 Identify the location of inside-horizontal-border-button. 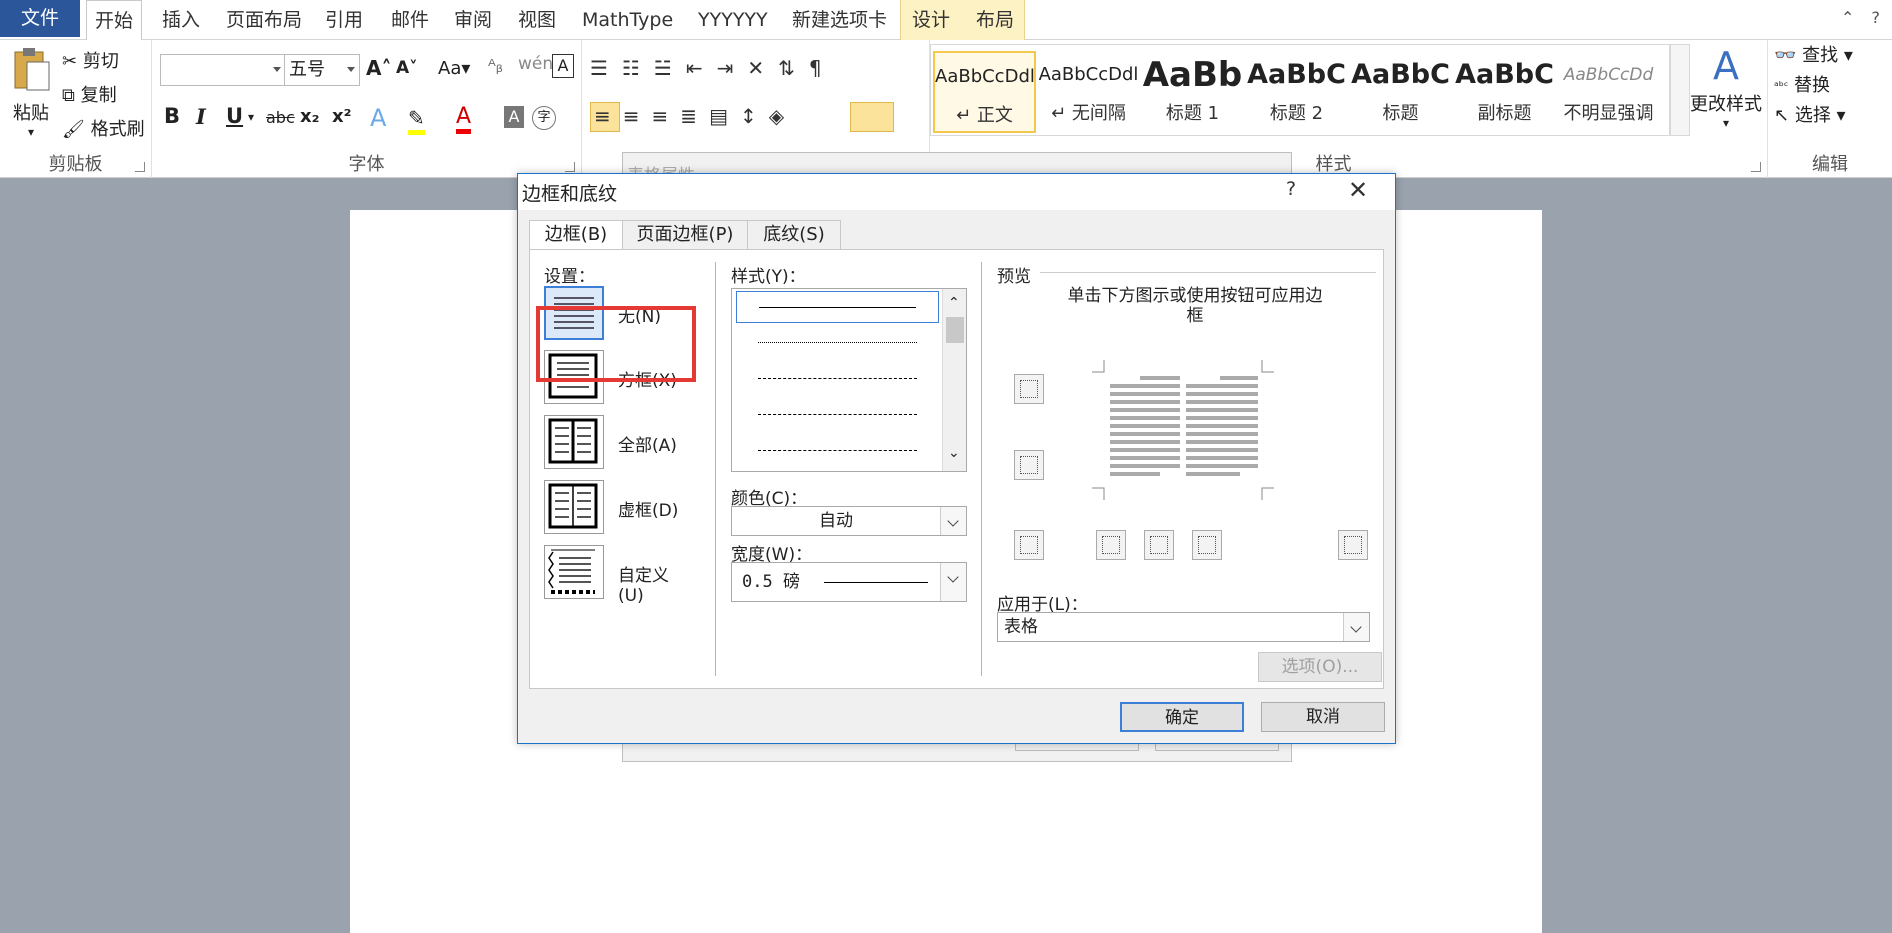
(1029, 465).